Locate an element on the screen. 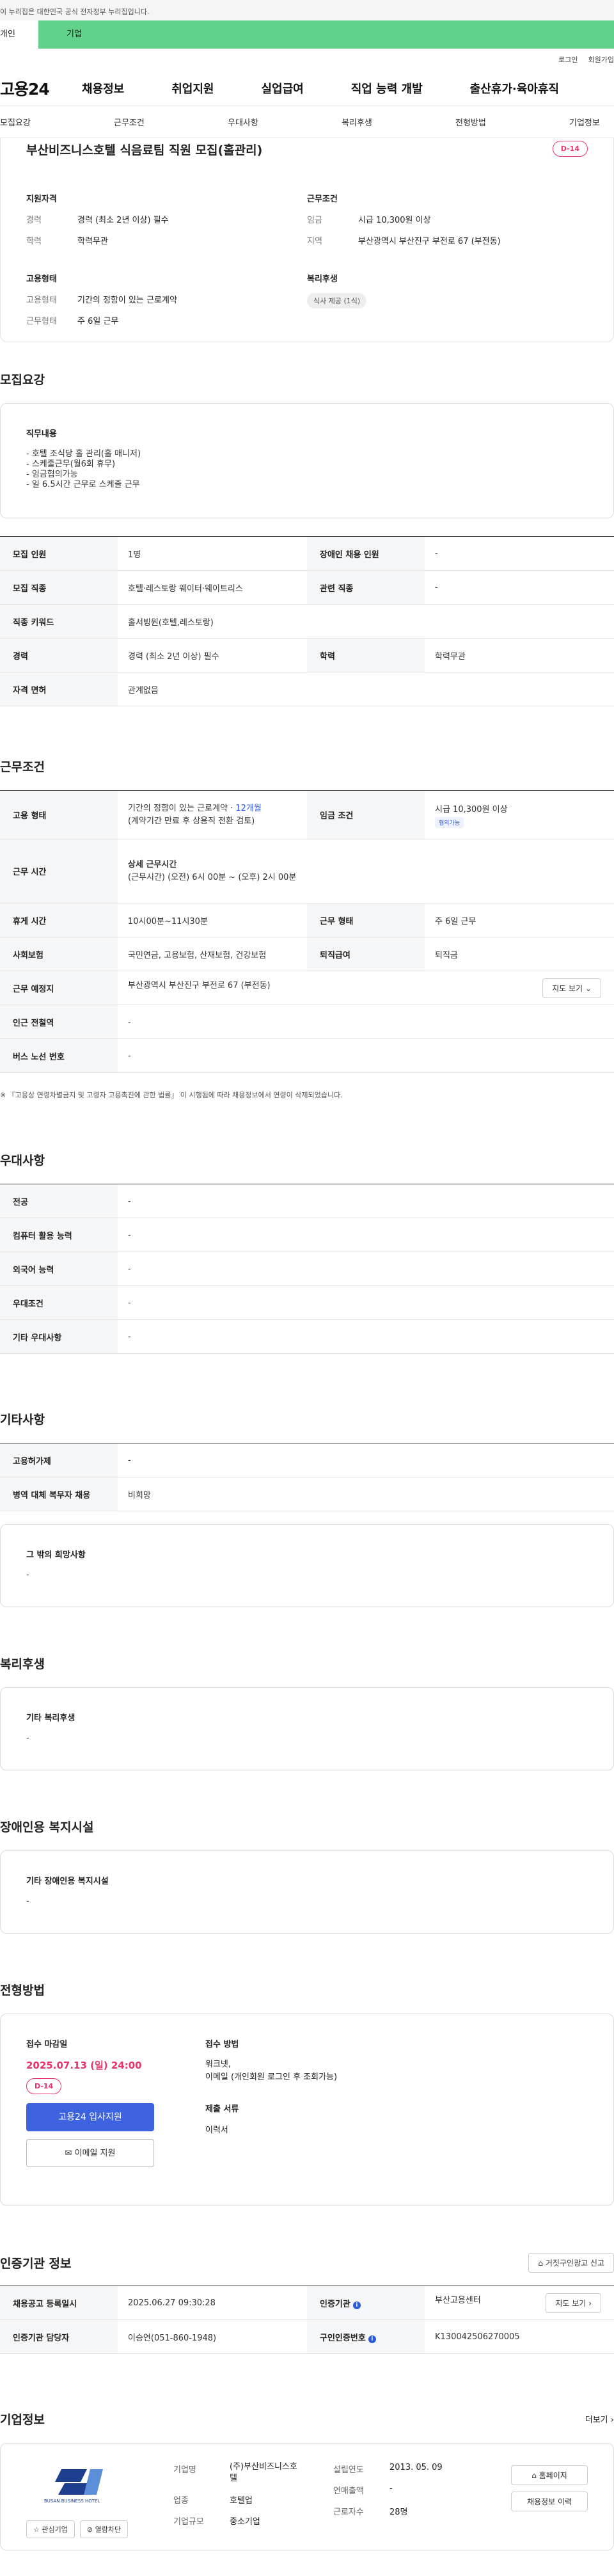 The height and width of the screenshot is (2576, 614). login-link: 로그인 is located at coordinates (568, 60).